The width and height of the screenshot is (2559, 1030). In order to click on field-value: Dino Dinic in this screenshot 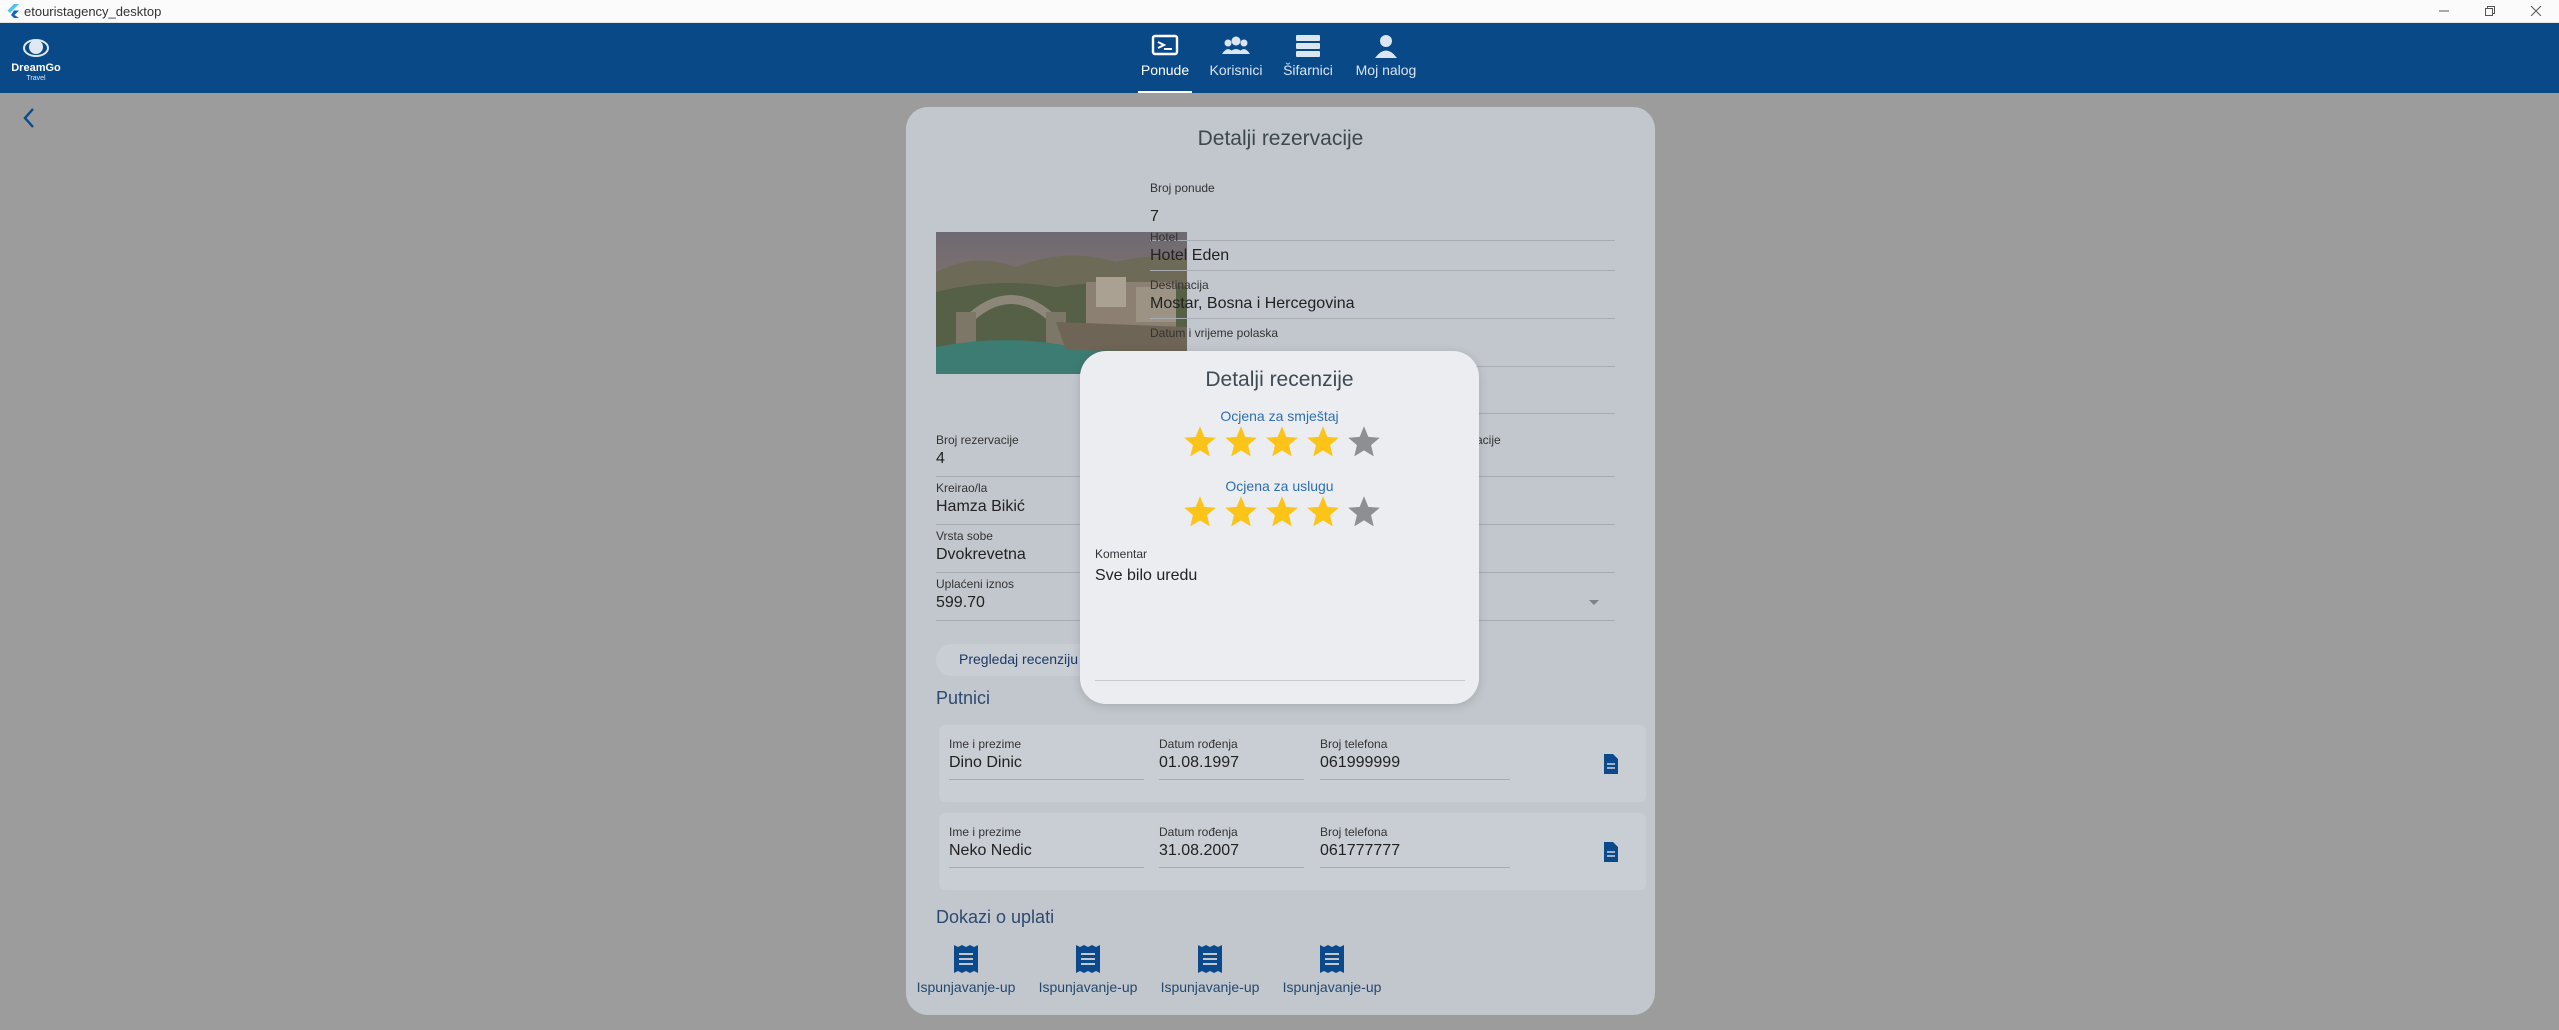, I will do `click(985, 762)`.